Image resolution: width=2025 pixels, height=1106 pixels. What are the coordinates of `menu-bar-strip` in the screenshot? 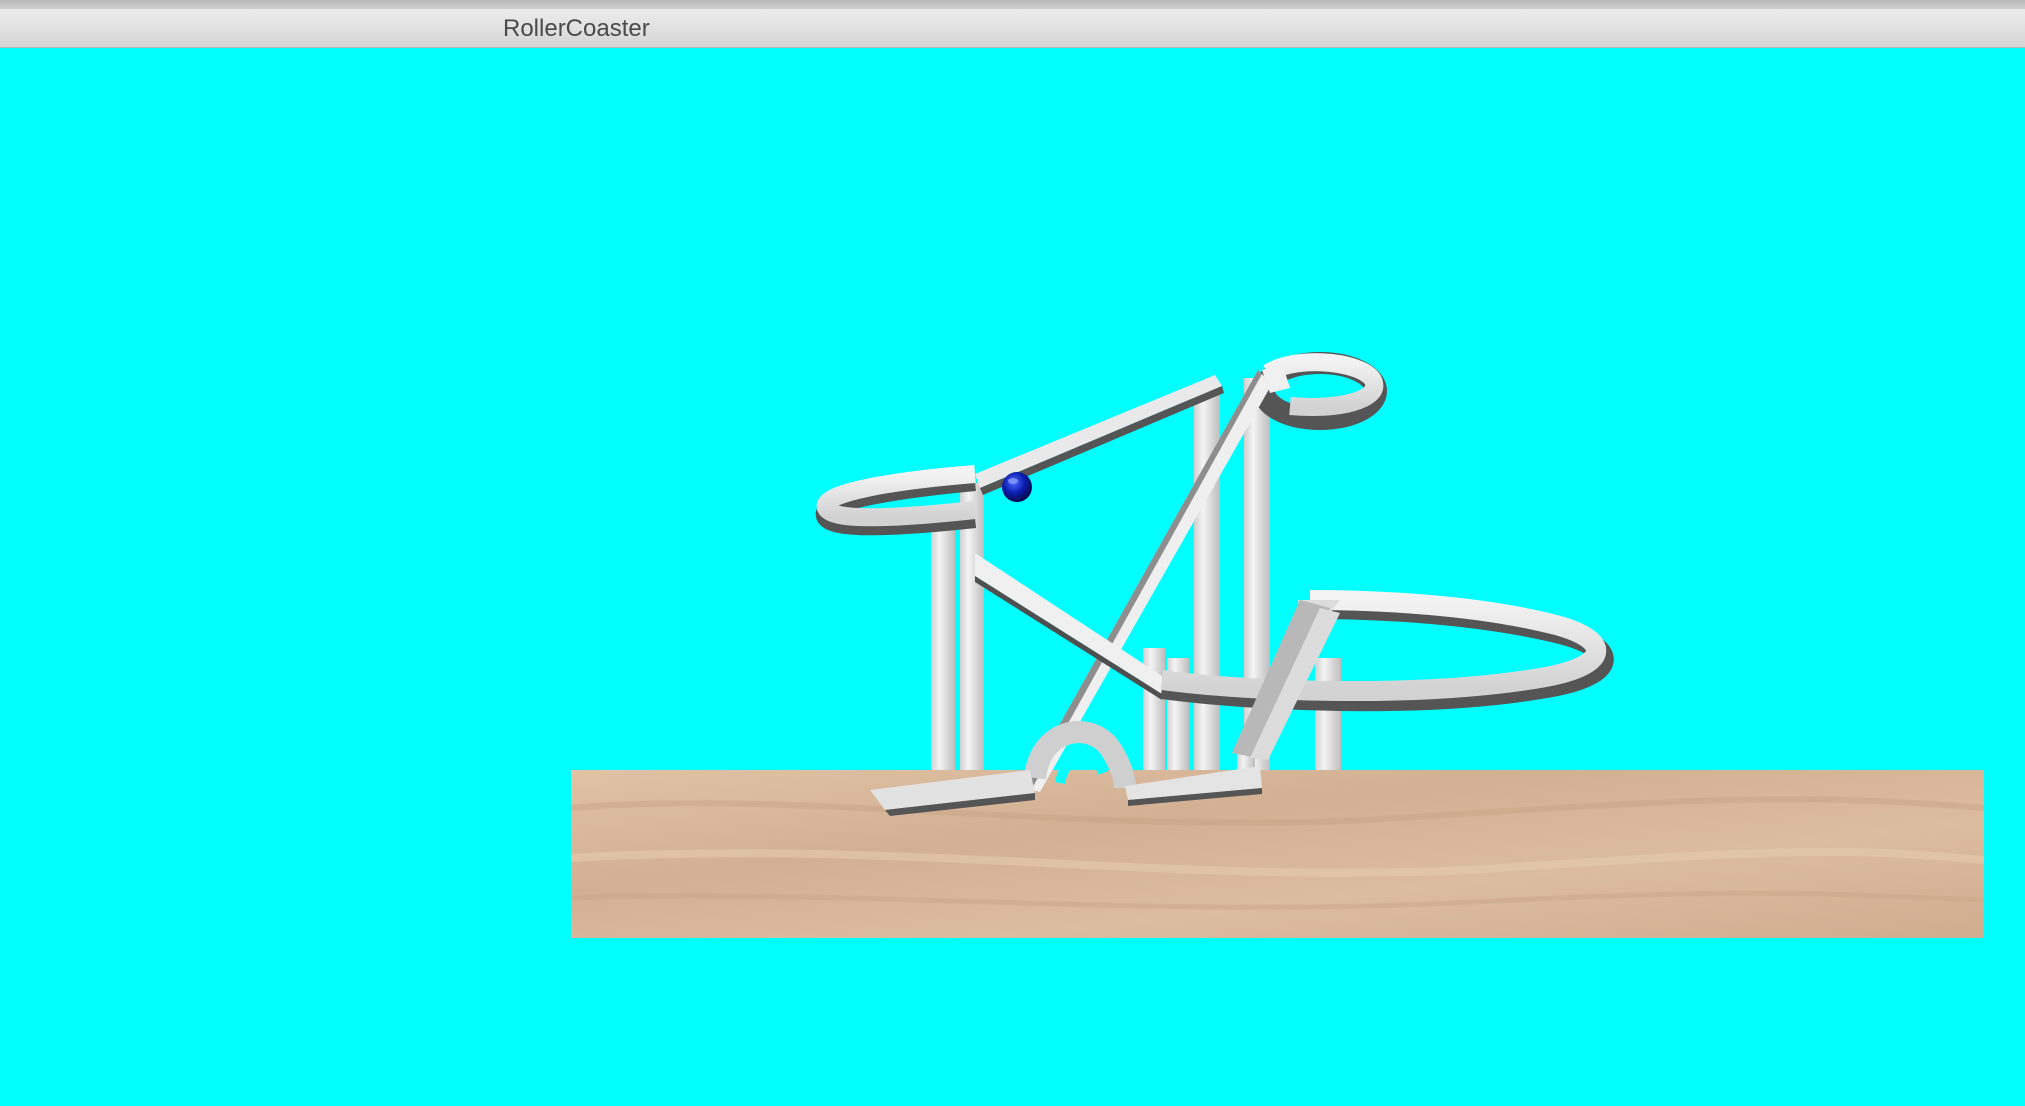 It's located at (1012, 4).